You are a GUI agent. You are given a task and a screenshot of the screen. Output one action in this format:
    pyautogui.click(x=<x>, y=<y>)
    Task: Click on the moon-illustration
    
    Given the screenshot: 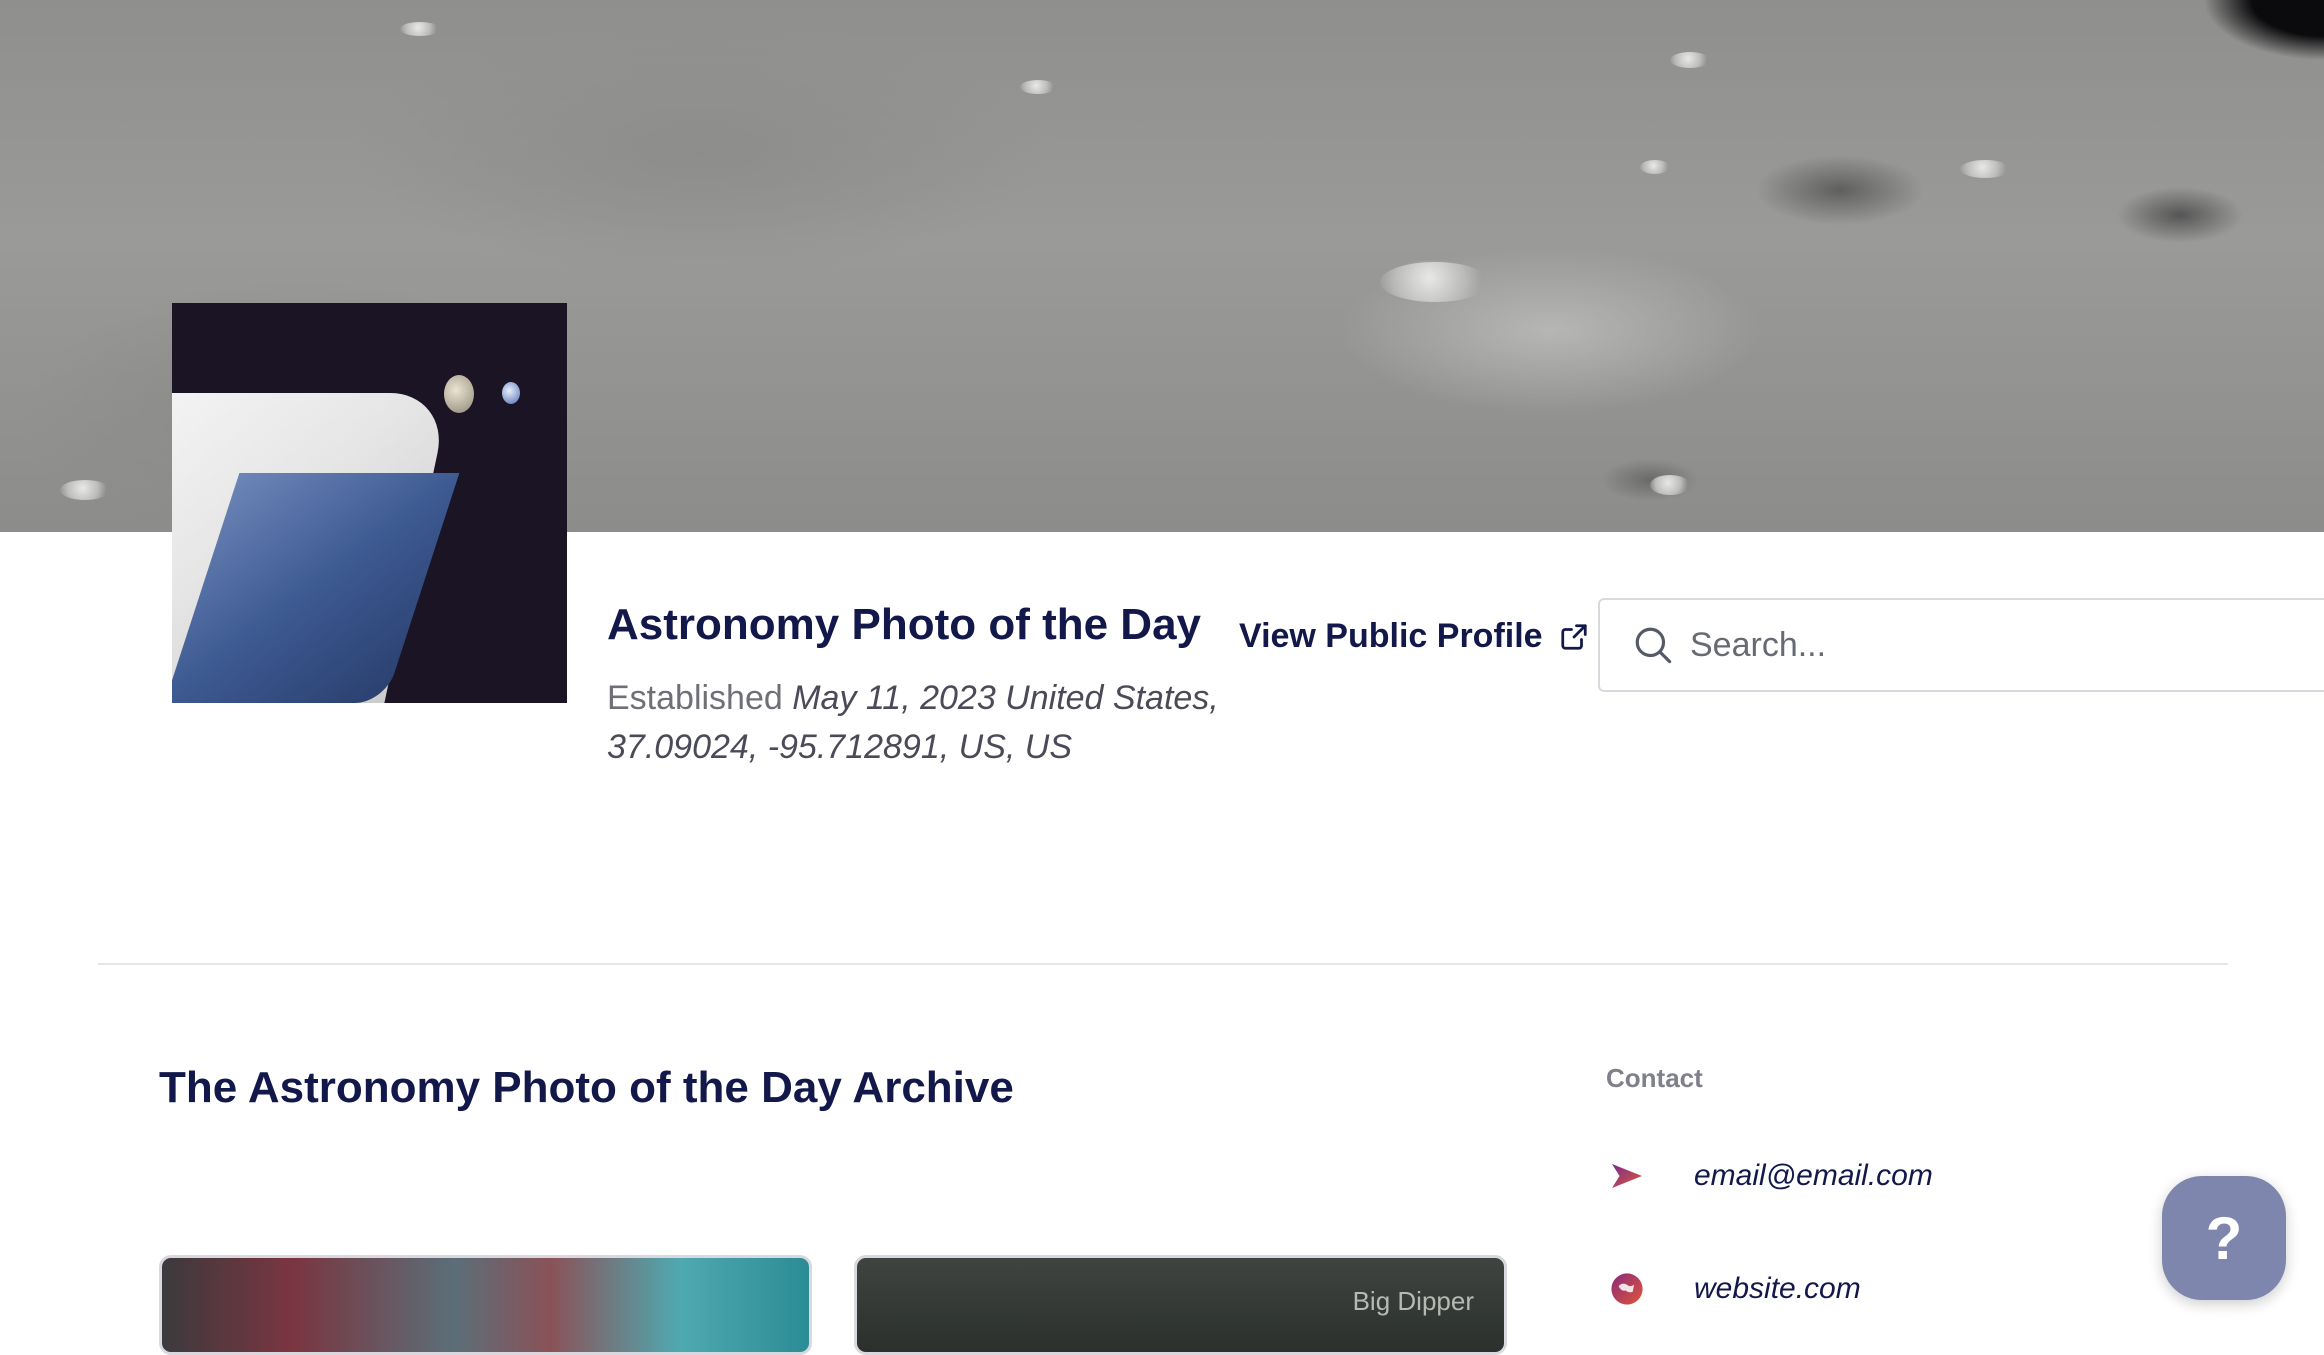 What is the action you would take?
    pyautogui.click(x=459, y=394)
    